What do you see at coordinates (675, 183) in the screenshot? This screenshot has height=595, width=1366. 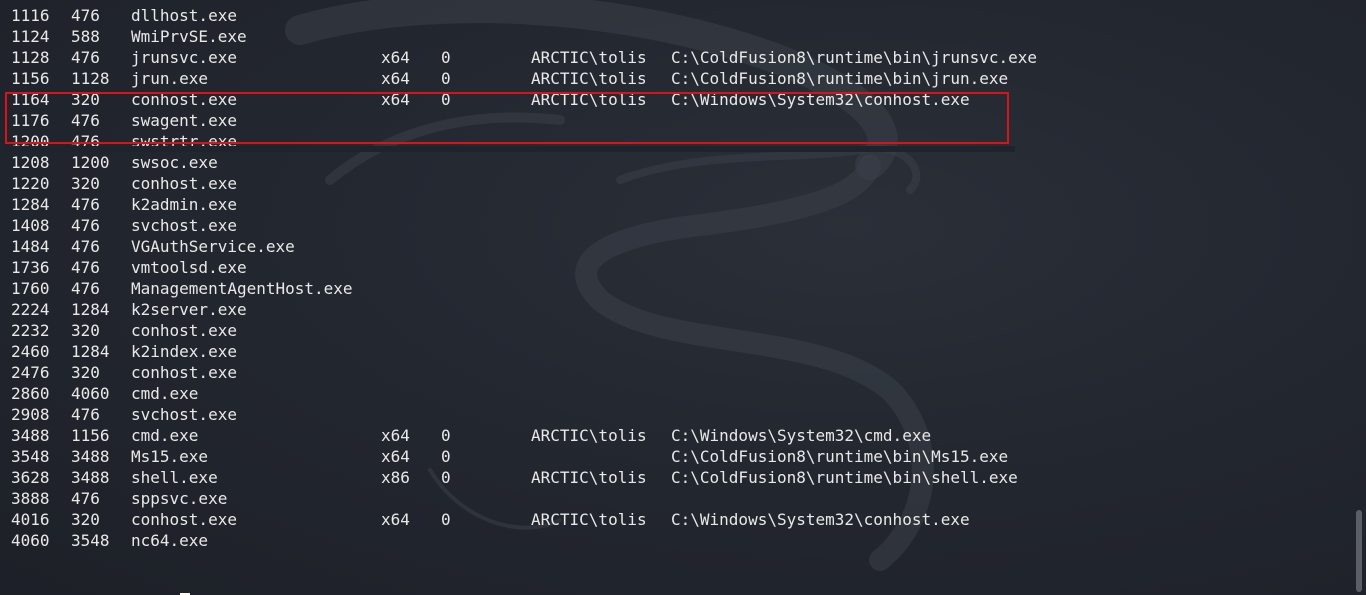 I see `process-row: 1220 320 conhost.exe` at bounding box center [675, 183].